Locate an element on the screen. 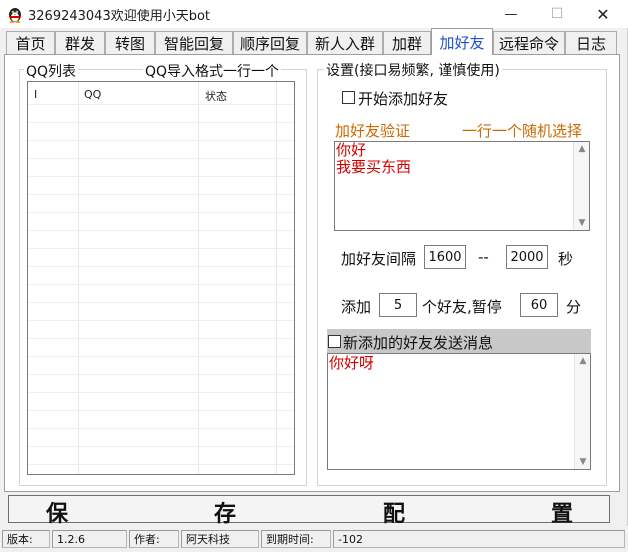  interval-min-input: 1600 is located at coordinates (445, 257).